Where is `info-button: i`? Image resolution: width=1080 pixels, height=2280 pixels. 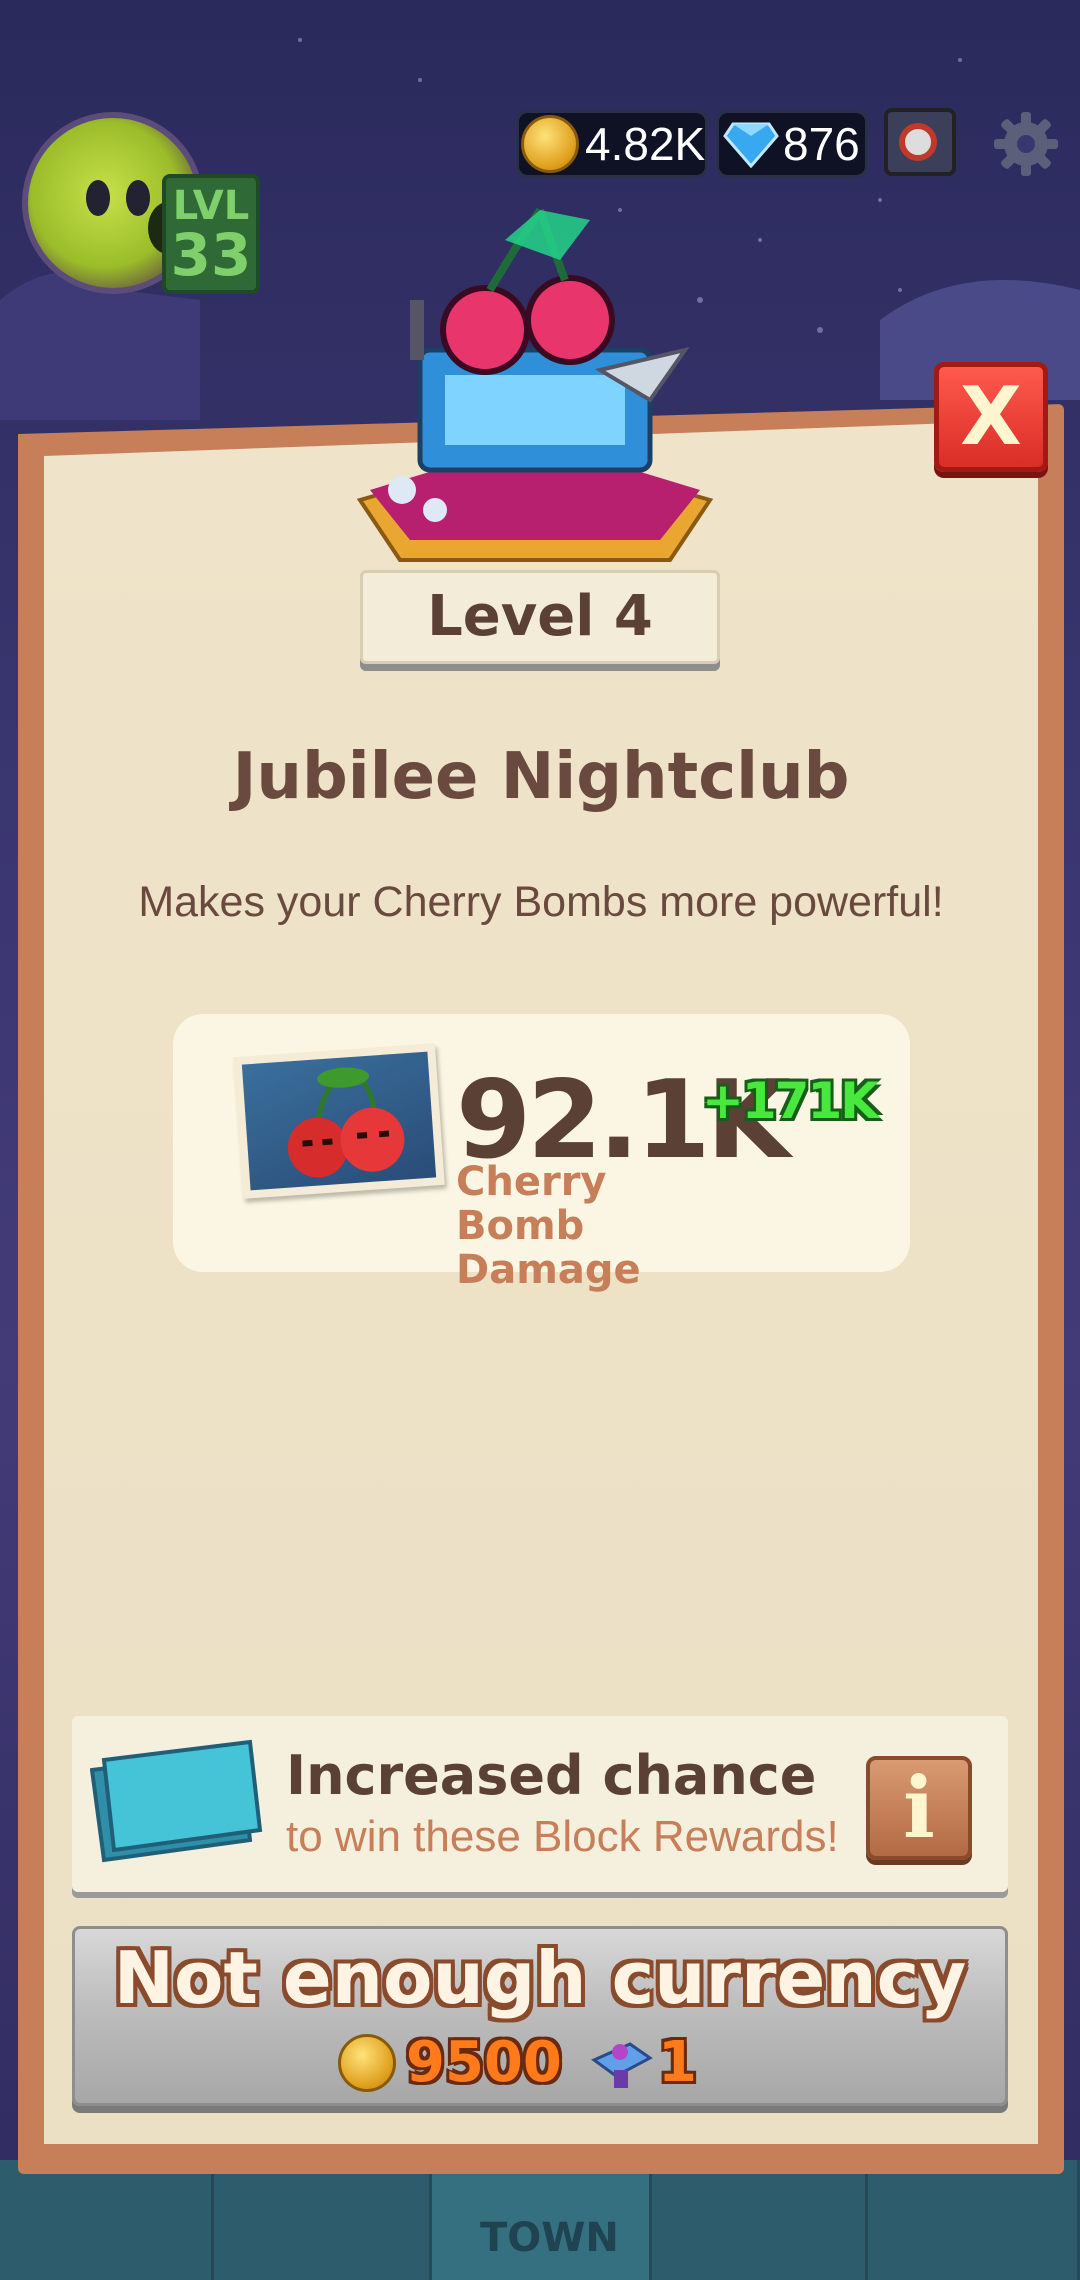
info-button: i is located at coordinates (919, 1808).